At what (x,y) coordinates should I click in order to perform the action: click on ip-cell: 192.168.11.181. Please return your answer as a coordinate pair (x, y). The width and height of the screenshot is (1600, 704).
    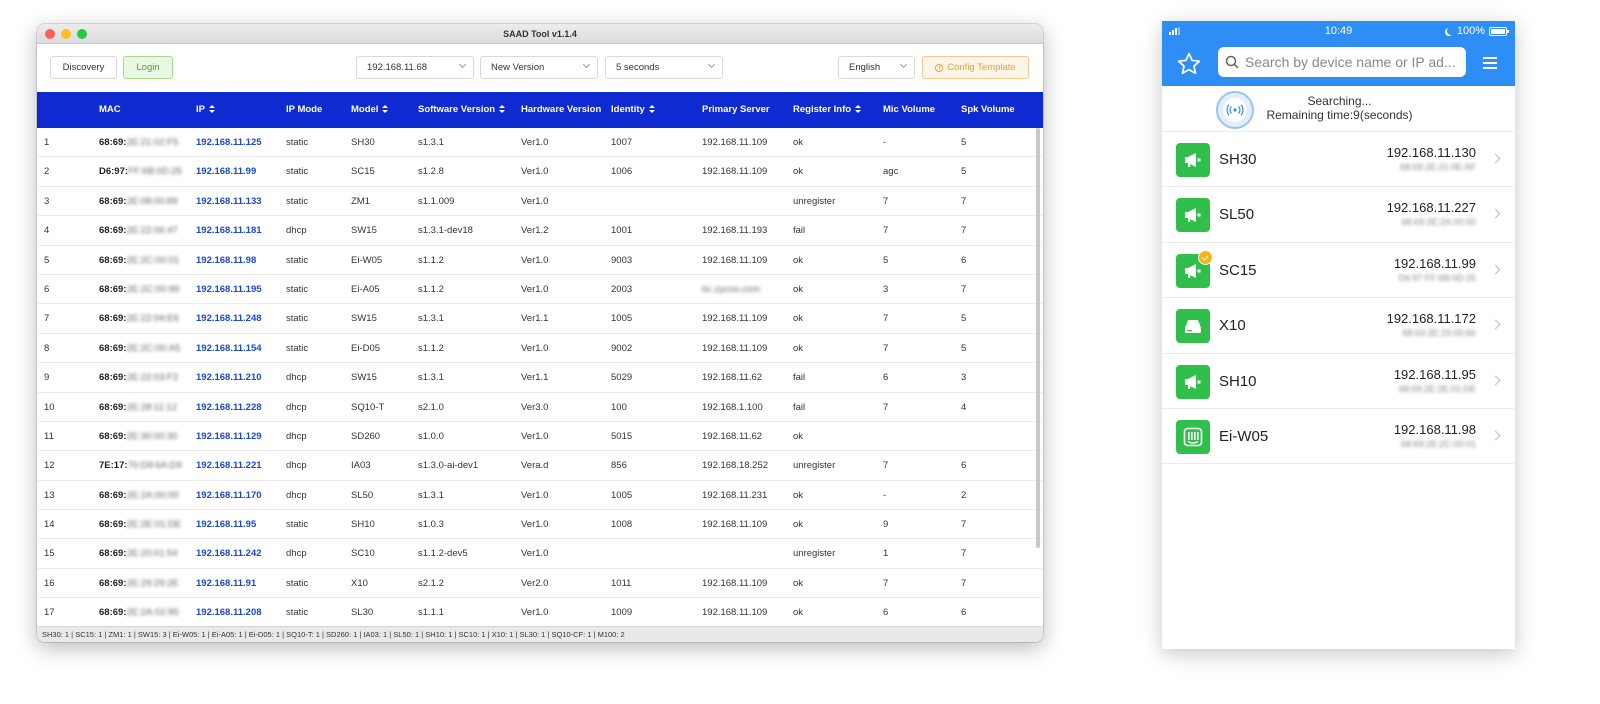
    Looking at the image, I should click on (229, 230).